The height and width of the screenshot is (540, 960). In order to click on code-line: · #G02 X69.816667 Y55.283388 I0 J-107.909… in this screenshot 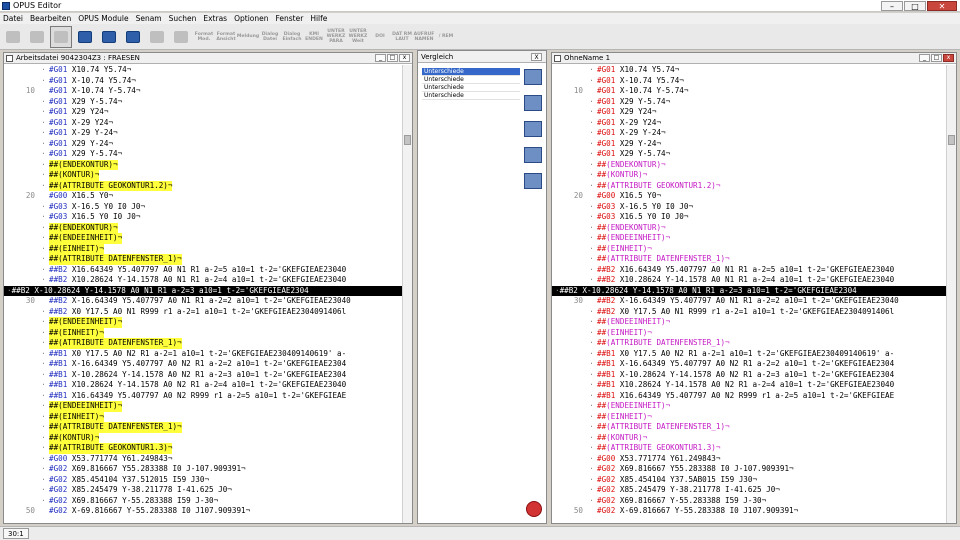, I will do `click(203, 469)`.